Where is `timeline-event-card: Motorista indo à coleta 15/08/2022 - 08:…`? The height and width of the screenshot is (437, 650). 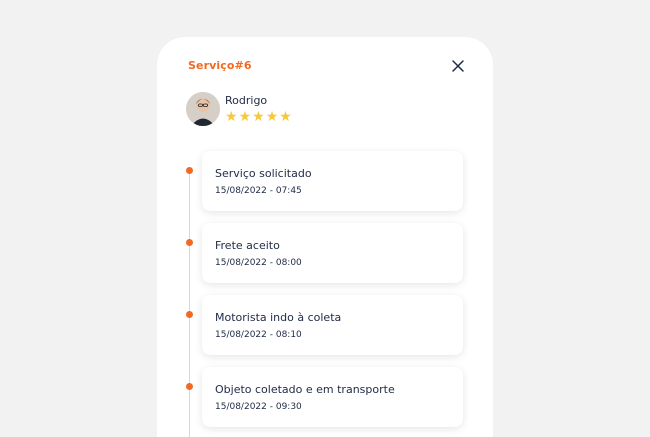 timeline-event-card: Motorista indo à coleta 15/08/2022 - 08:… is located at coordinates (332, 325).